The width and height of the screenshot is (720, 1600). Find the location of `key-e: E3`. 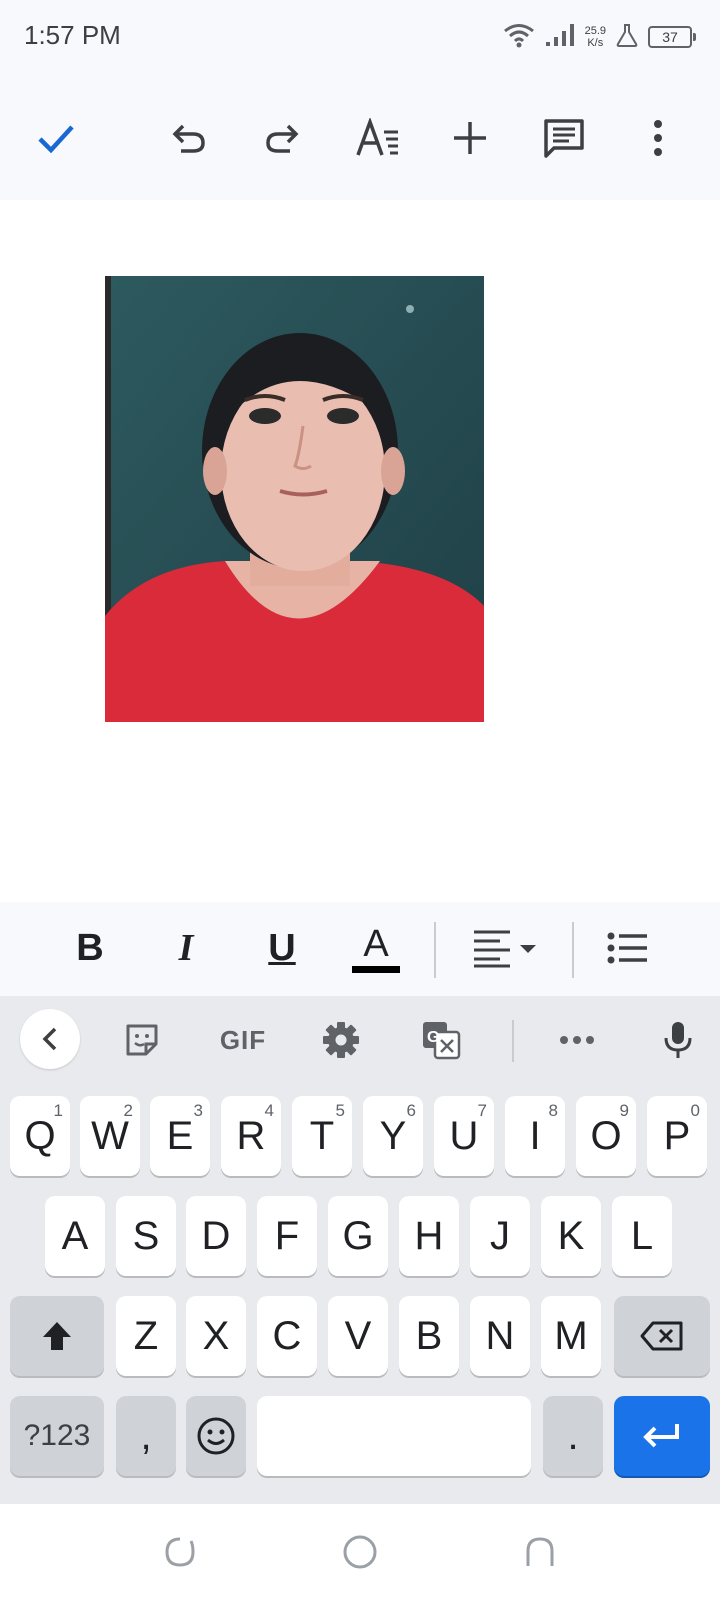

key-e: E3 is located at coordinates (180, 1136).